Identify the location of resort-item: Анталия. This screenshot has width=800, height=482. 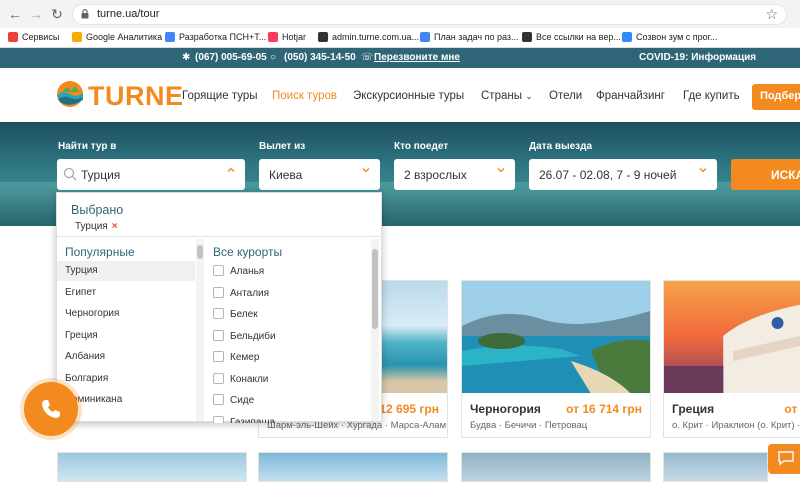
(241, 292).